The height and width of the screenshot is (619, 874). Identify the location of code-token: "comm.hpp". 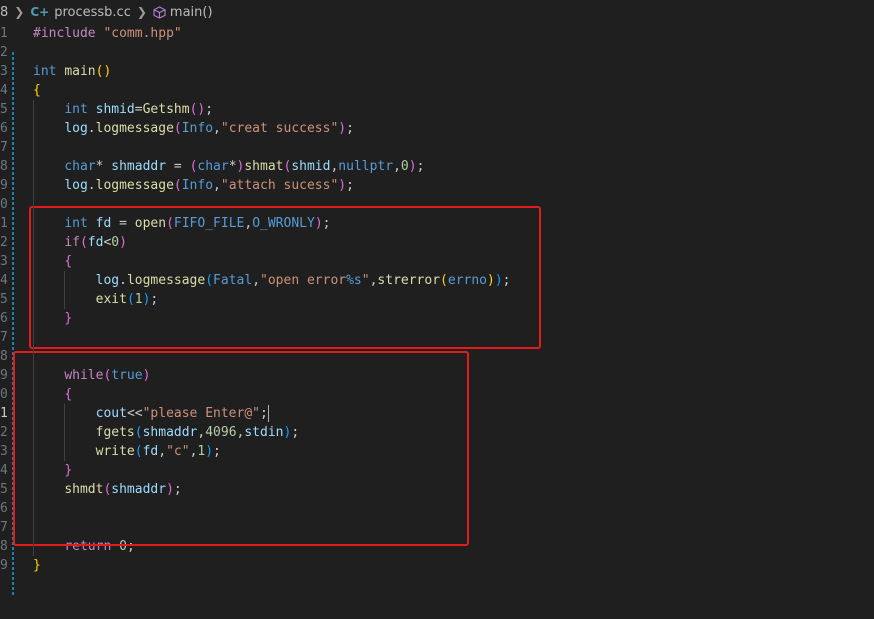
(138, 33).